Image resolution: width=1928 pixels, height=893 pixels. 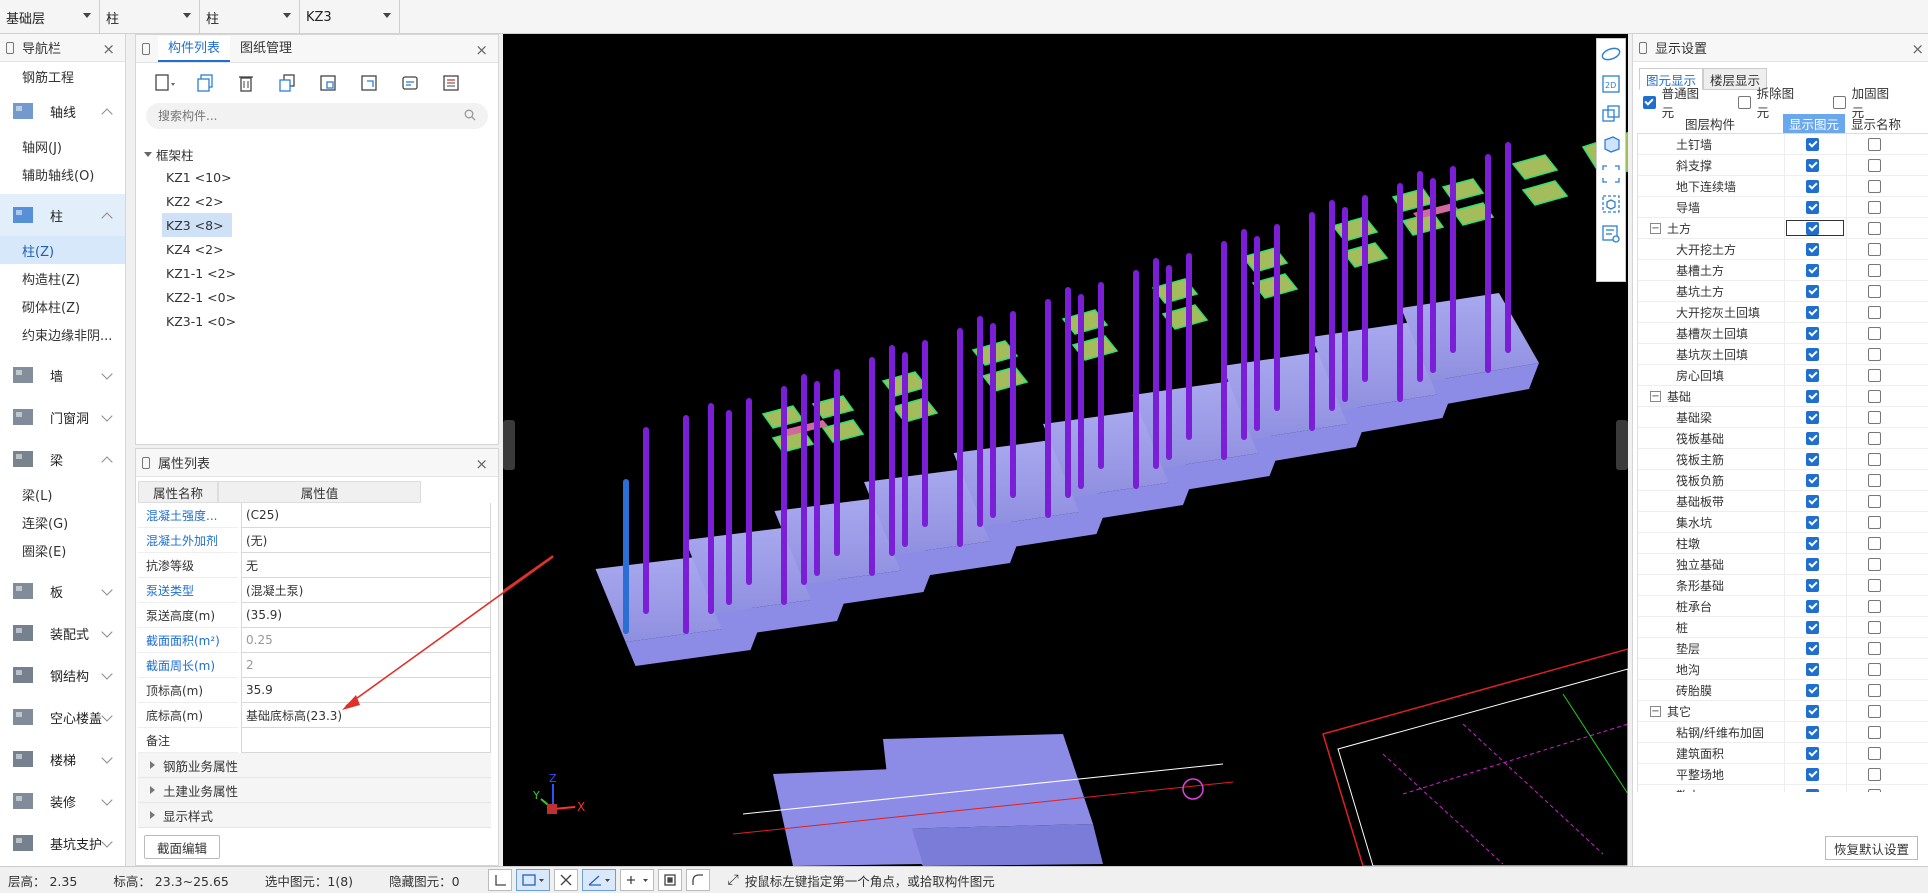 I want to click on rect-select-icon, so click(x=532, y=880).